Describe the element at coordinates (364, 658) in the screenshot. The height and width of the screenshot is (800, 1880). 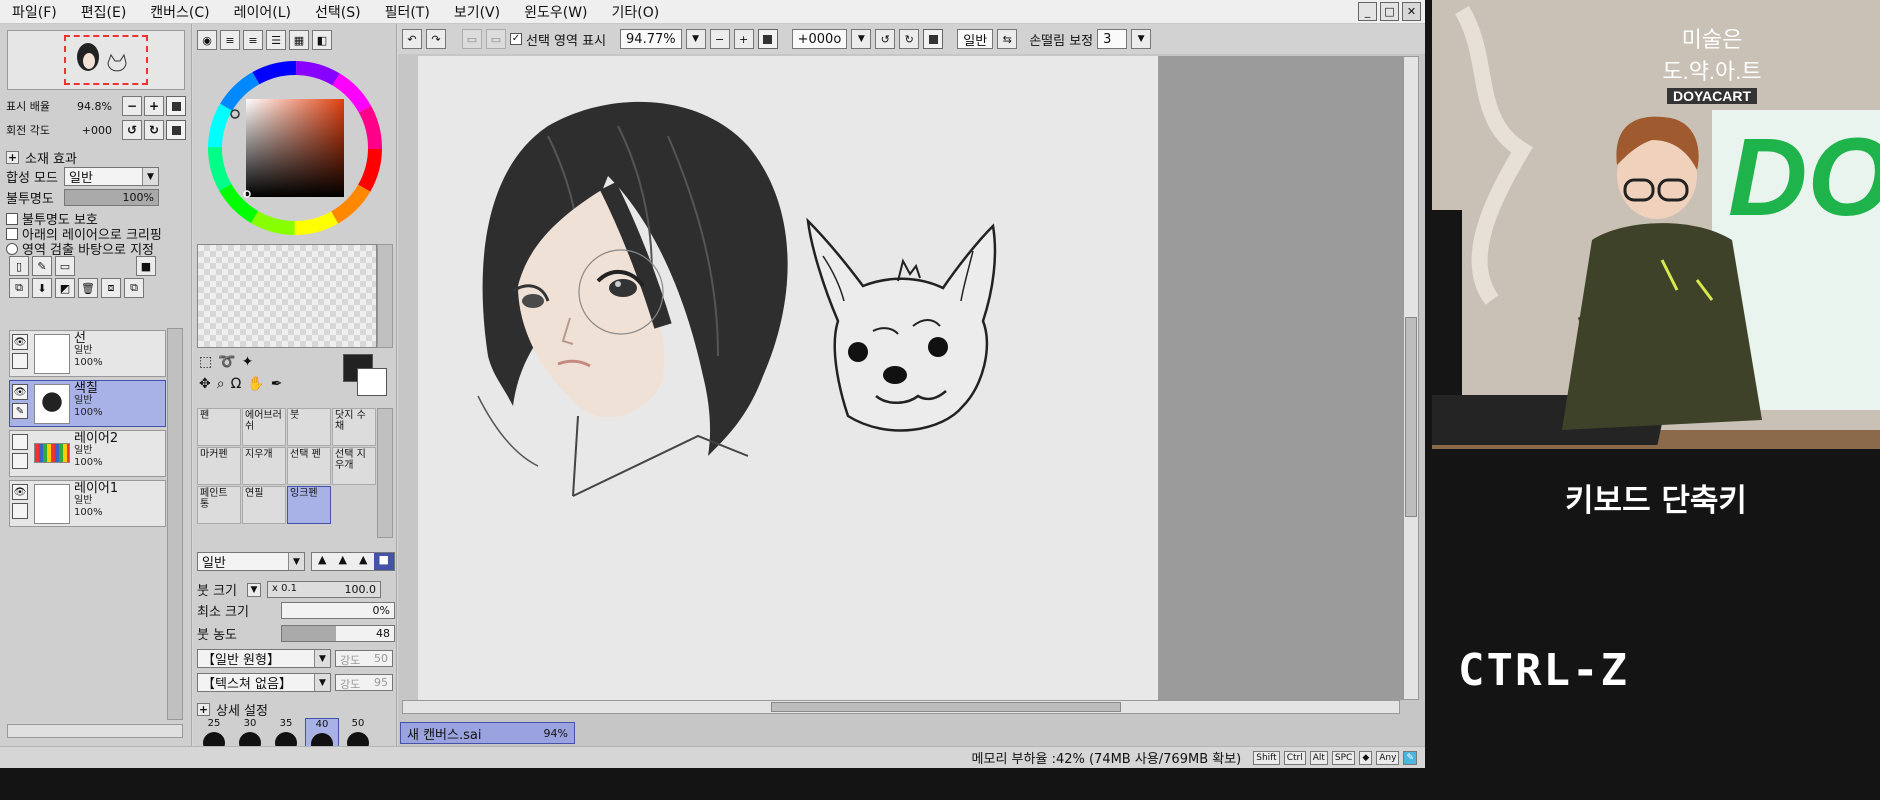
I see `shape-strength-slider: 강도 50` at that location.